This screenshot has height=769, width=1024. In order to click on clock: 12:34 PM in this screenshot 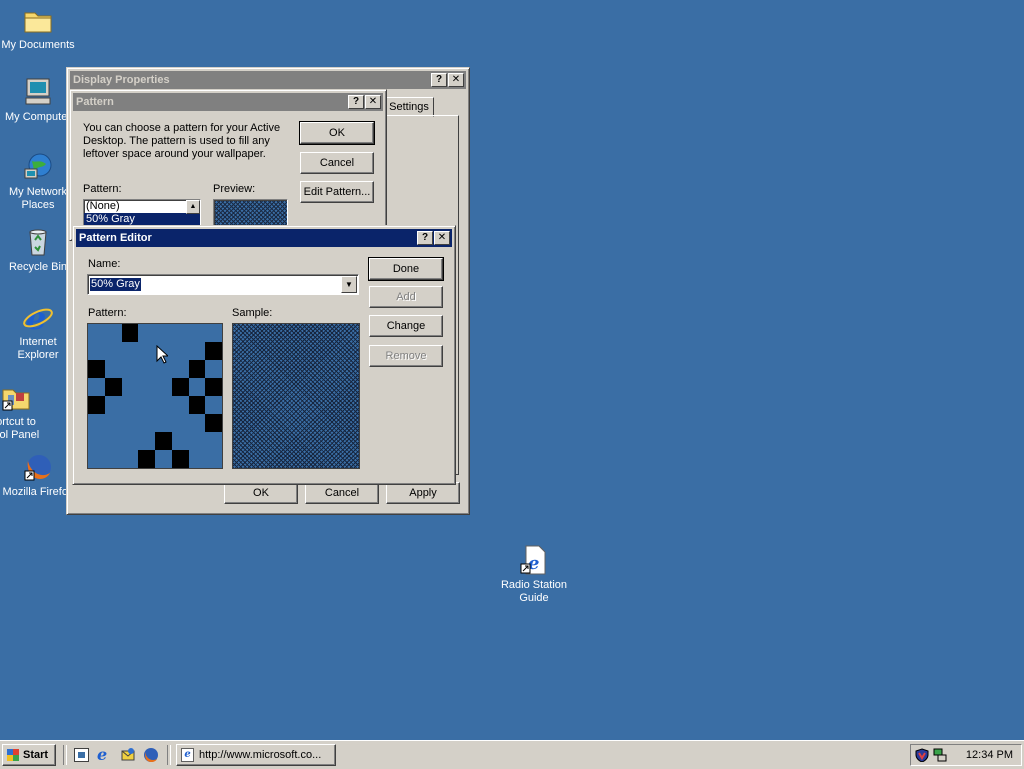, I will do `click(989, 755)`.